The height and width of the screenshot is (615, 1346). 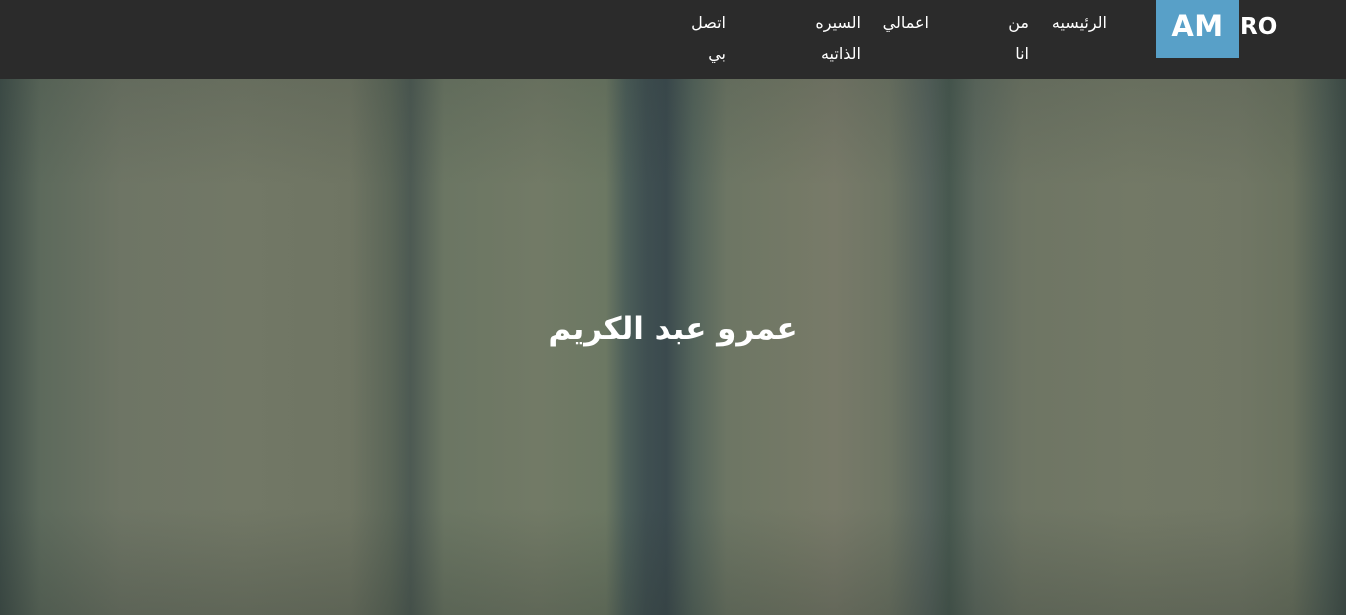 I want to click on nav-item-contact: اتصل بي, so click(x=693, y=38).